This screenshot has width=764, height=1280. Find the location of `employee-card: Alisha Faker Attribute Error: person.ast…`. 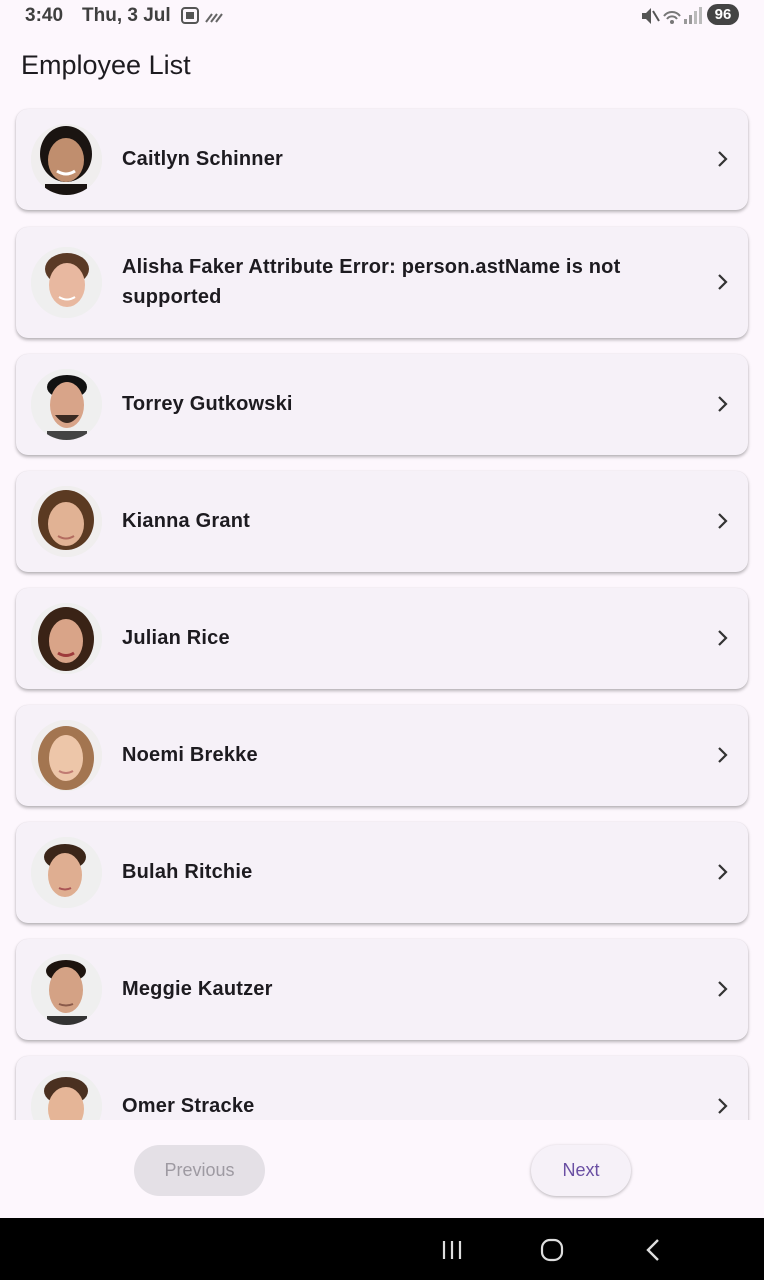

employee-card: Alisha Faker Attribute Error: person.ast… is located at coordinates (382, 282).